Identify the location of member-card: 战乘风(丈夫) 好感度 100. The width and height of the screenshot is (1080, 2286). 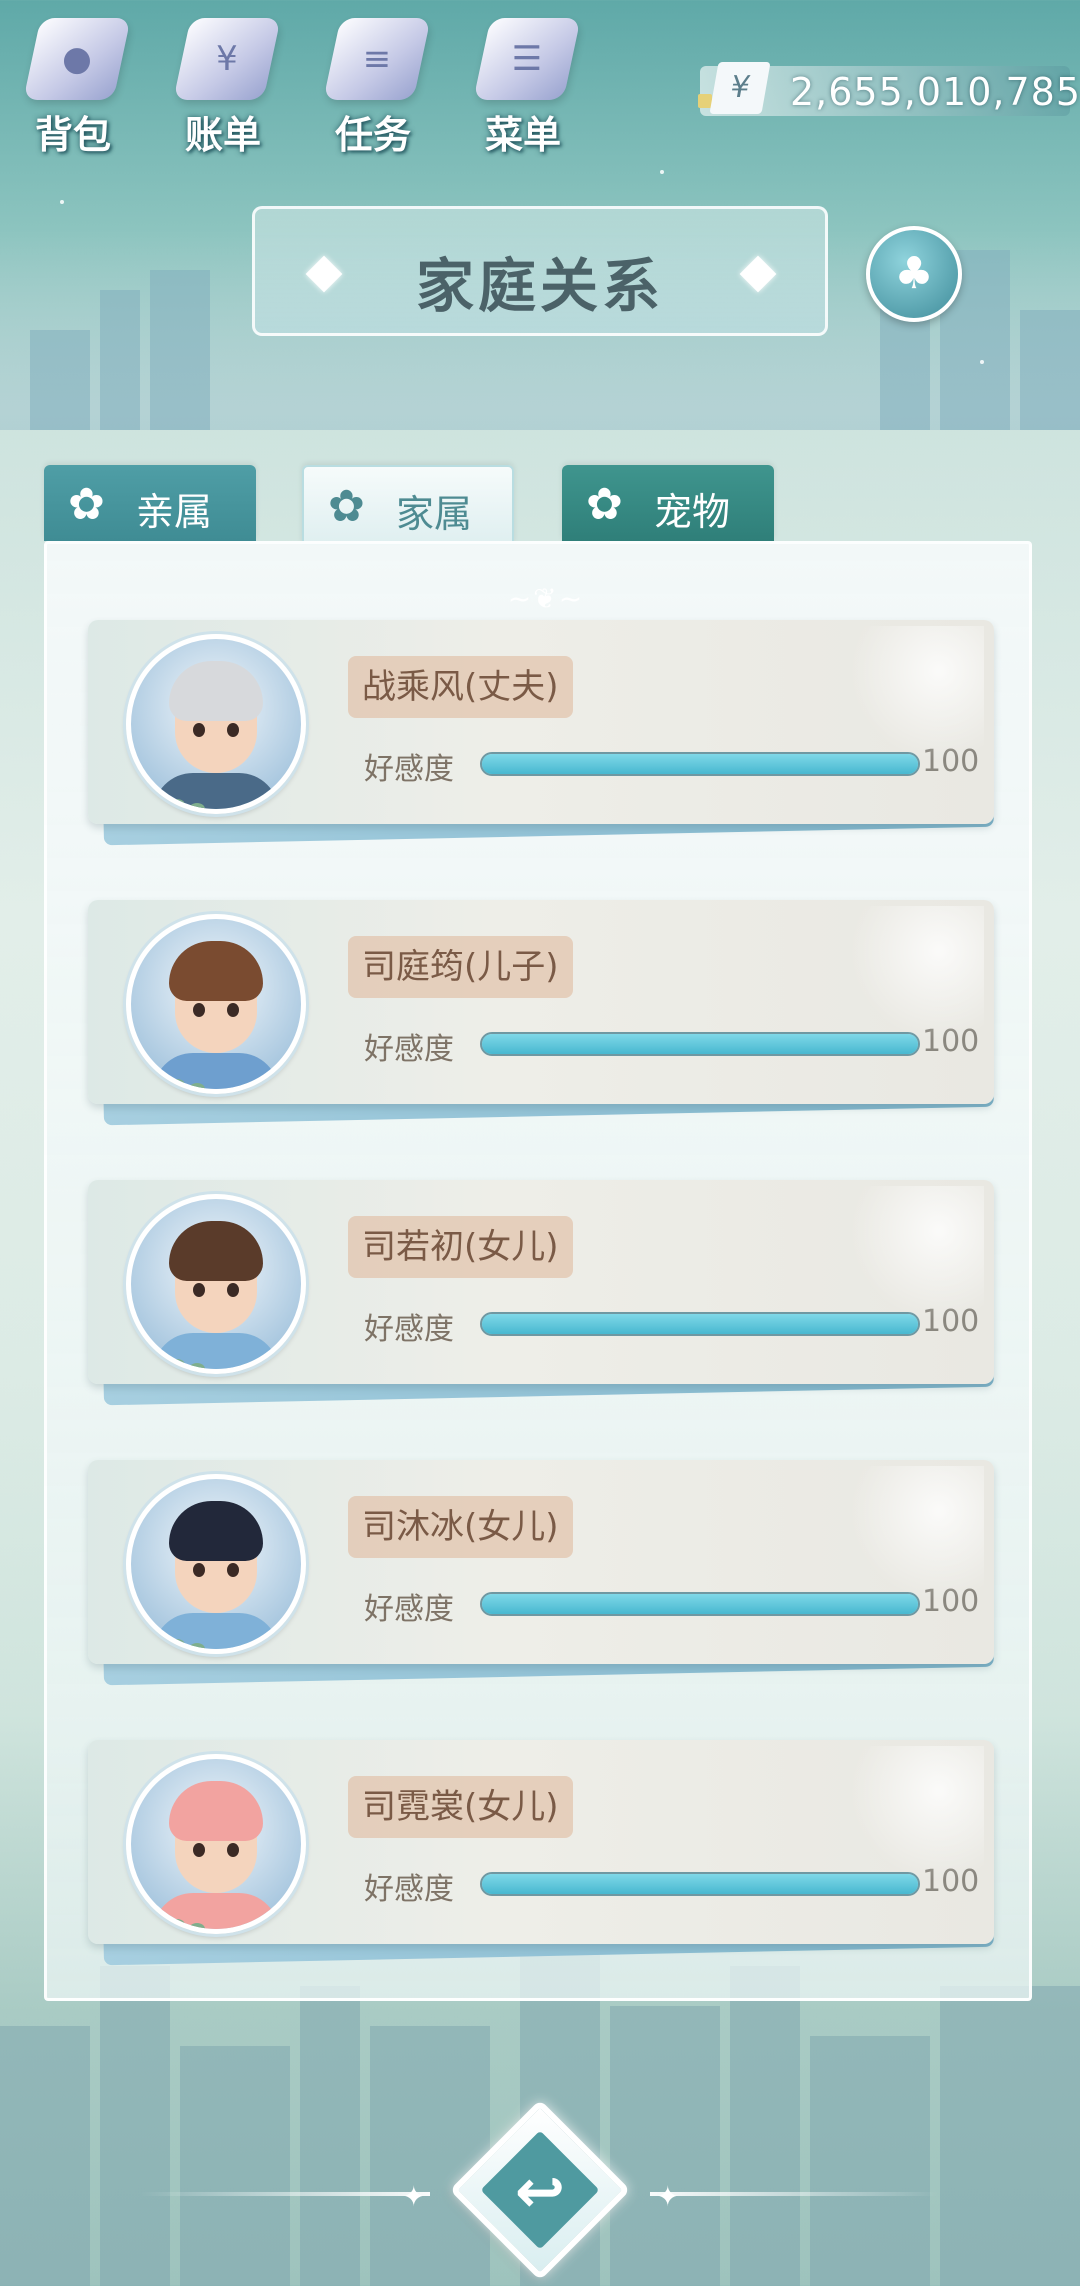
(541, 733).